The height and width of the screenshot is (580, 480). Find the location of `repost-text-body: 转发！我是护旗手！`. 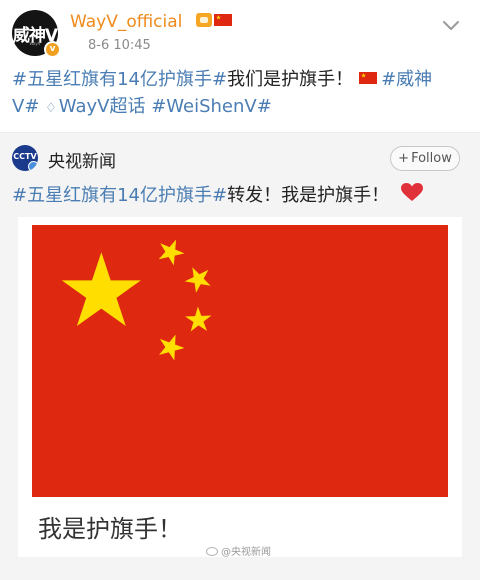

repost-text-body: 转发！我是护旗手！ is located at coordinates (308, 195).